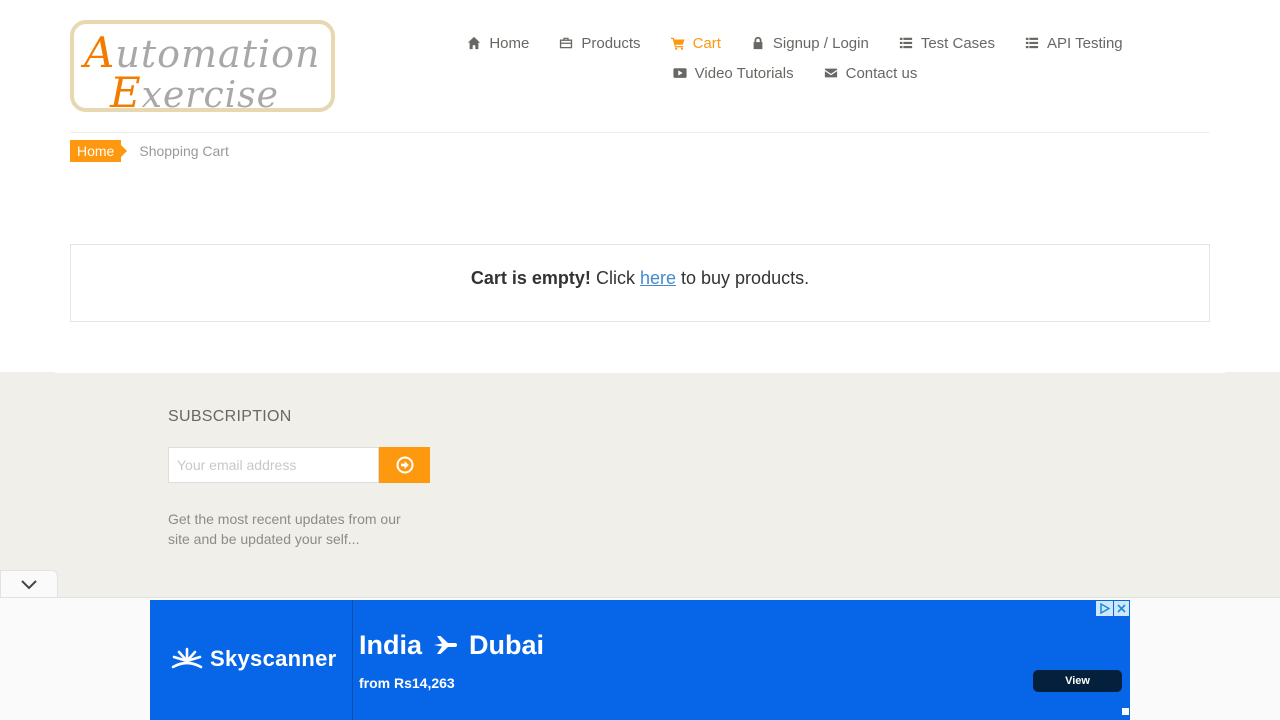 This screenshot has width=1280, height=720. Describe the element at coordinates (210, 93) in the screenshot. I see `logo-word-2: xercise` at that location.